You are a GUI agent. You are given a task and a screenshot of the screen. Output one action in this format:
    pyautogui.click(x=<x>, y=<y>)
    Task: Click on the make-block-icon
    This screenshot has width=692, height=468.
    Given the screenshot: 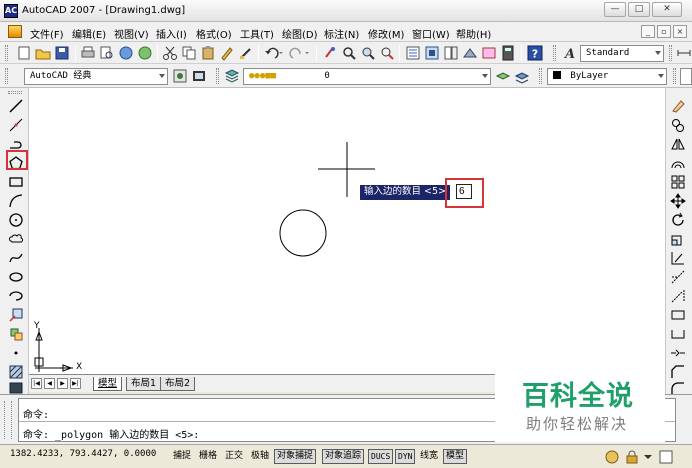 What is the action you would take?
    pyautogui.click(x=16, y=334)
    